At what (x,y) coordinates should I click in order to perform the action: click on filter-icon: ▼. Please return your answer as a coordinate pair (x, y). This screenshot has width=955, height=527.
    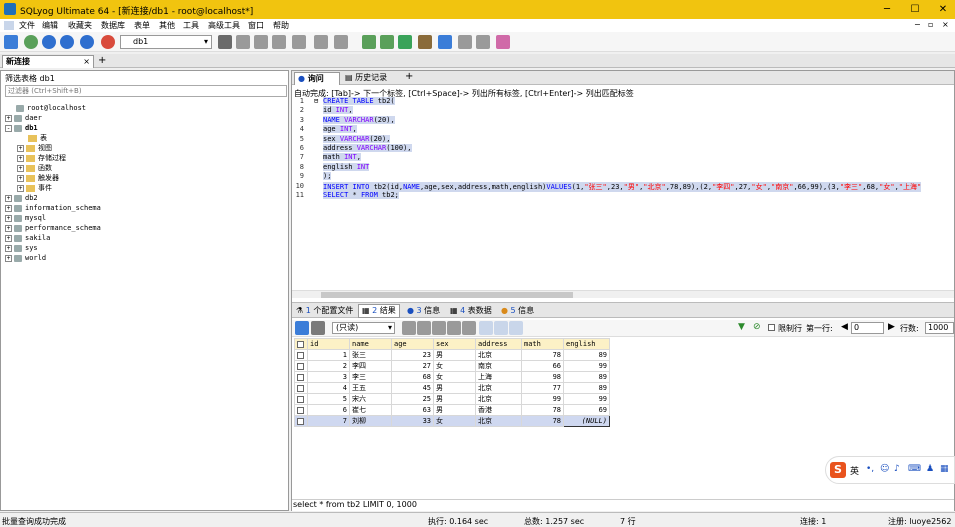
    Looking at the image, I should click on (741, 327).